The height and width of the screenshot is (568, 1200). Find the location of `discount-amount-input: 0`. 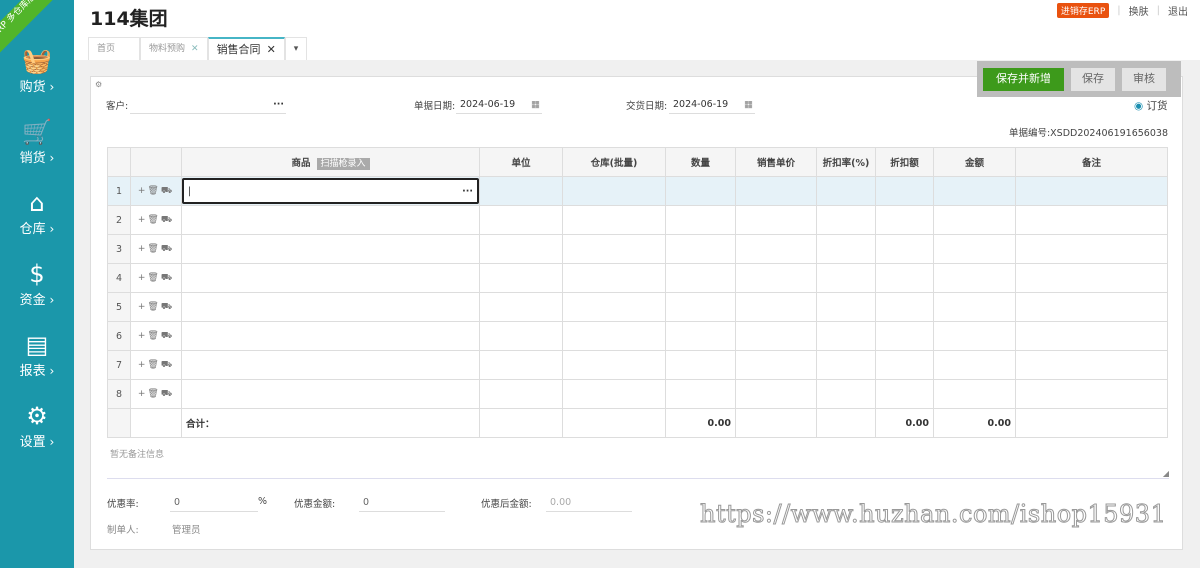

discount-amount-input: 0 is located at coordinates (402, 503).